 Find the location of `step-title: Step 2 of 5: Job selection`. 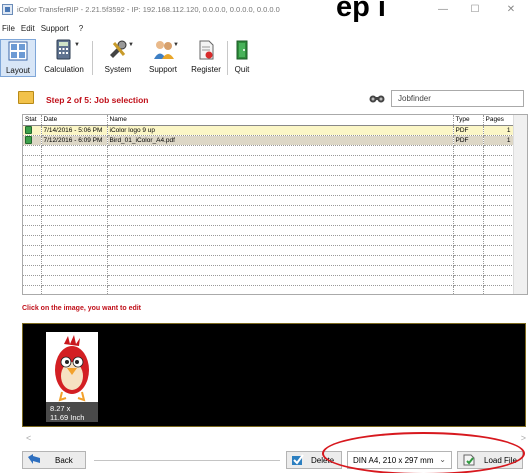

step-title: Step 2 of 5: Job selection is located at coordinates (97, 100).